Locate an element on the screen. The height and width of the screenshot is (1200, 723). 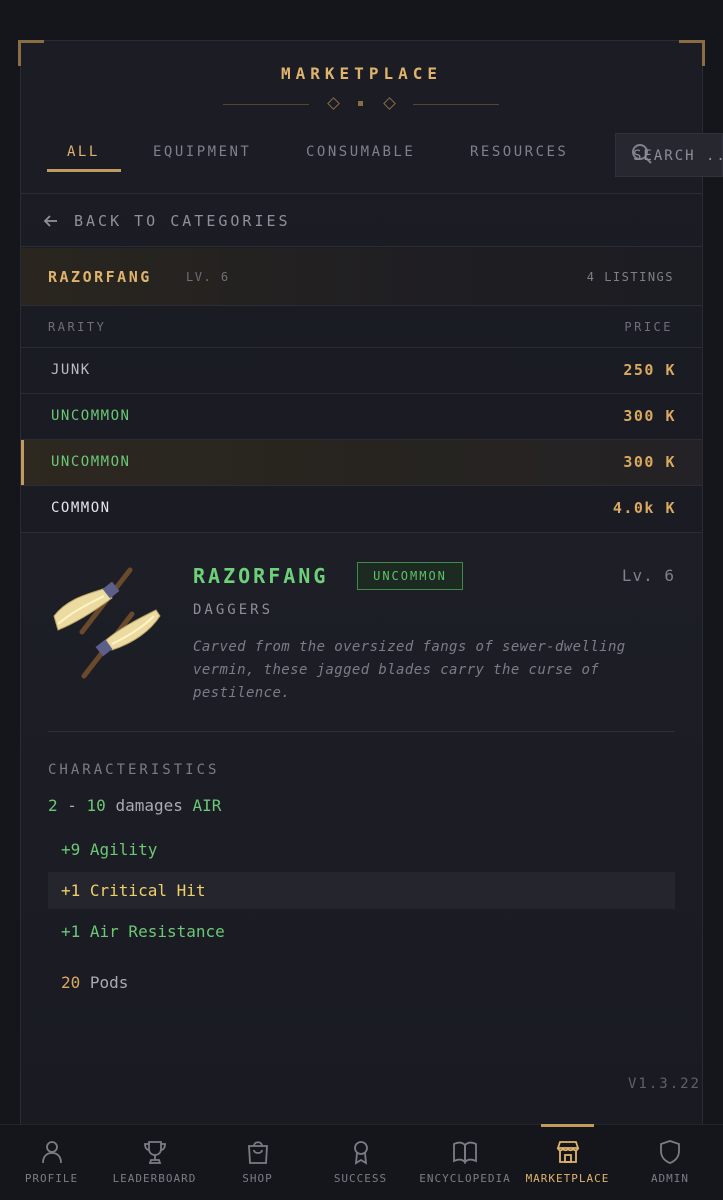
listing-rarity: COMMON is located at coordinates (81, 508).